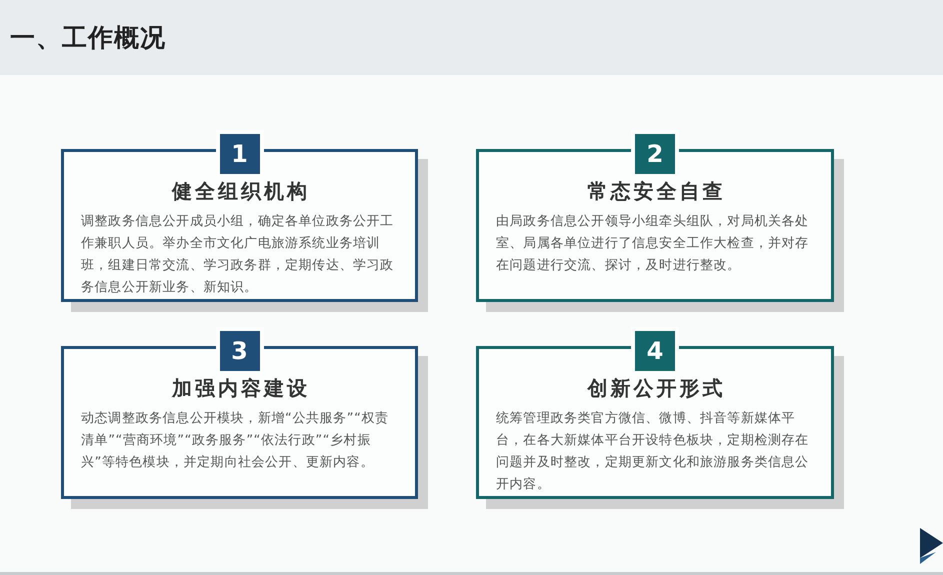 The height and width of the screenshot is (575, 943). Describe the element at coordinates (241, 388) in the screenshot. I see `card-title: 加强内容建设` at that location.